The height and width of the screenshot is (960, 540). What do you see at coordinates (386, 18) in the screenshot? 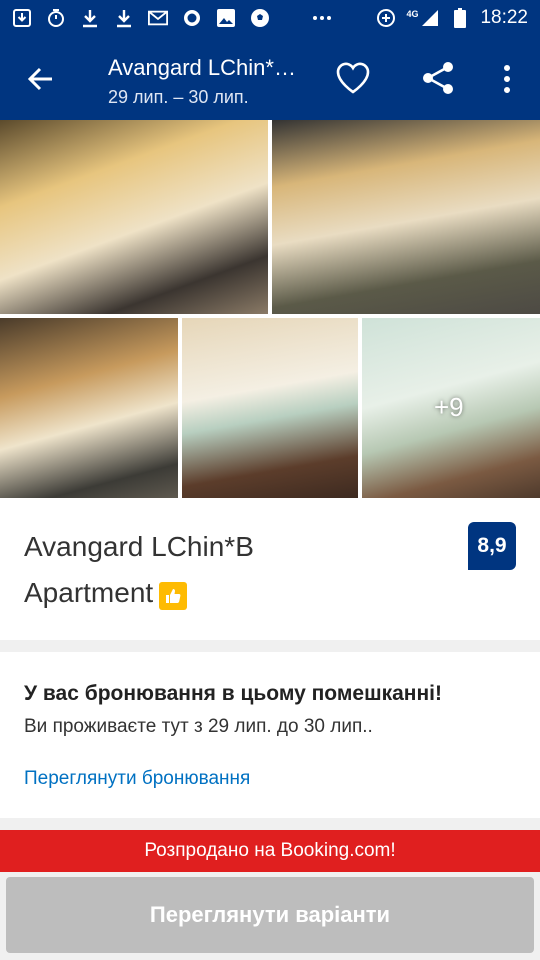
I see `data-saver-icon` at bounding box center [386, 18].